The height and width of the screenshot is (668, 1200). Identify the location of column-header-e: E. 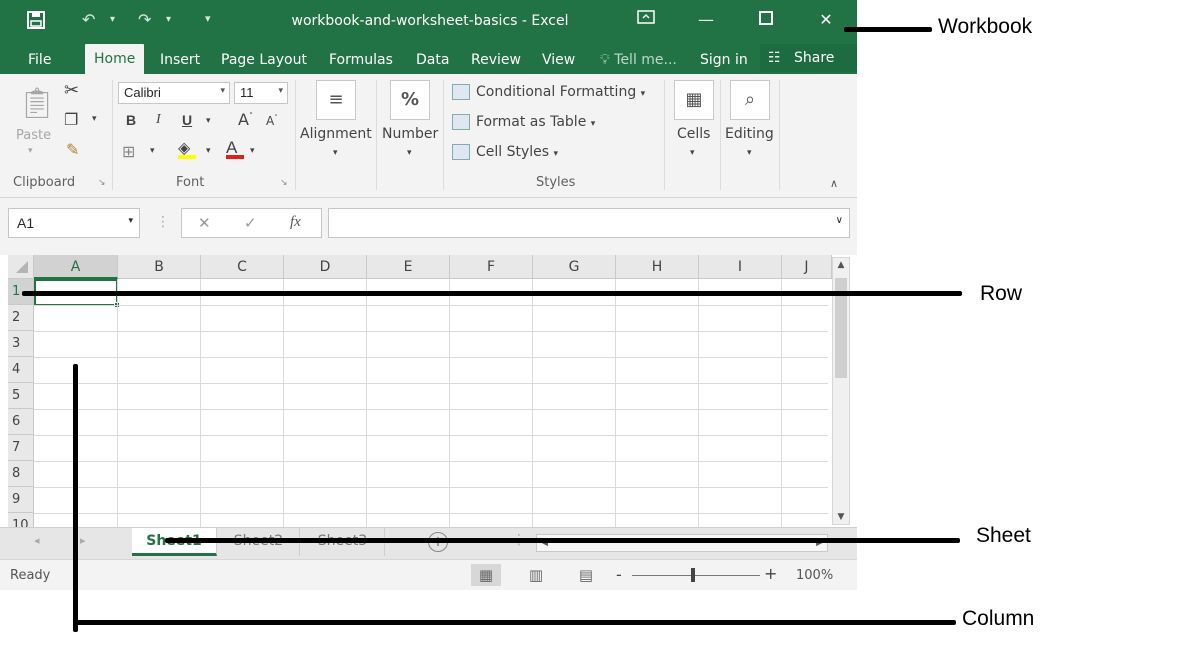
(408, 267).